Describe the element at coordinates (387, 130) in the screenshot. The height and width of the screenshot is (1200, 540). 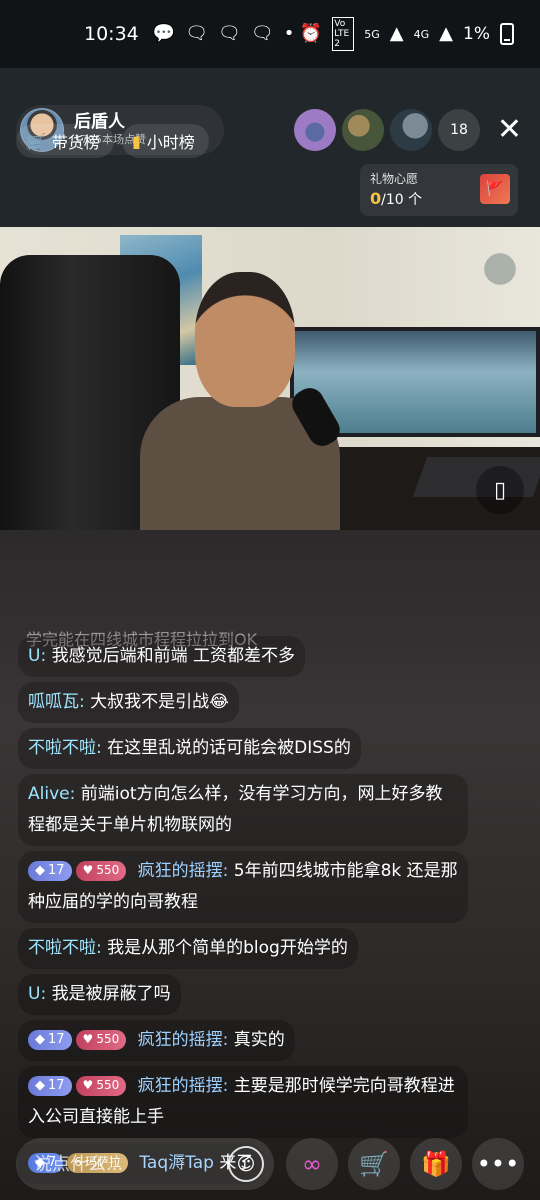
I see `viewer-avatars: 18` at that location.